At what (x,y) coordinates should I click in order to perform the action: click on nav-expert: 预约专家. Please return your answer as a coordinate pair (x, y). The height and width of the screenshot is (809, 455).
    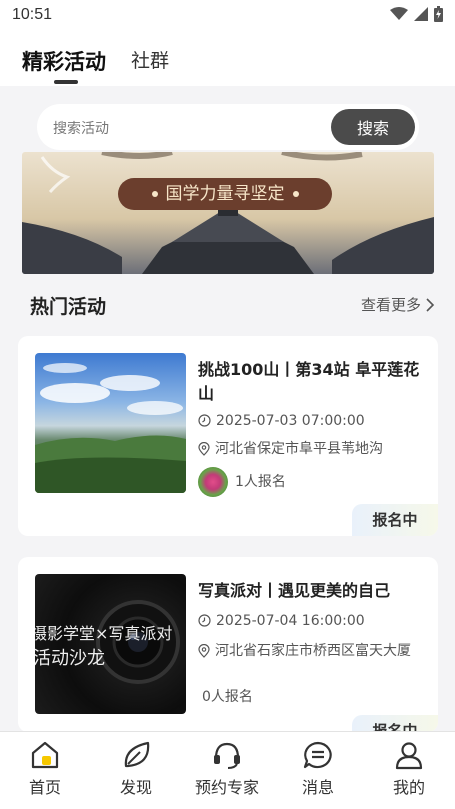
    Looking at the image, I should click on (227, 769).